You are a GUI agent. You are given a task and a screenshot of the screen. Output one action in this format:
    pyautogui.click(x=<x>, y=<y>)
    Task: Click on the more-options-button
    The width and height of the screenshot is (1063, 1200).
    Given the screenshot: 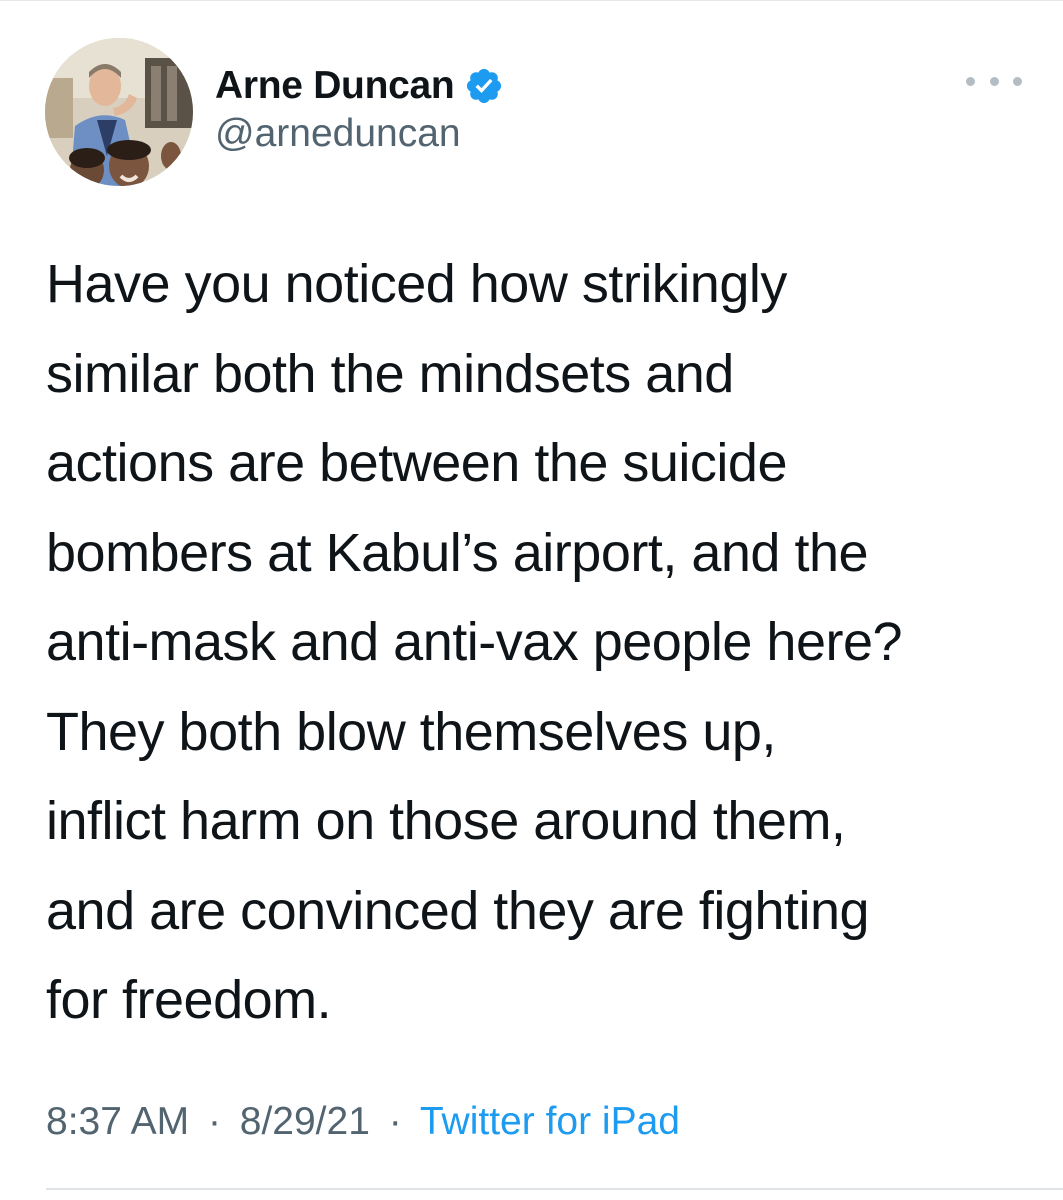 What is the action you would take?
    pyautogui.click(x=994, y=81)
    